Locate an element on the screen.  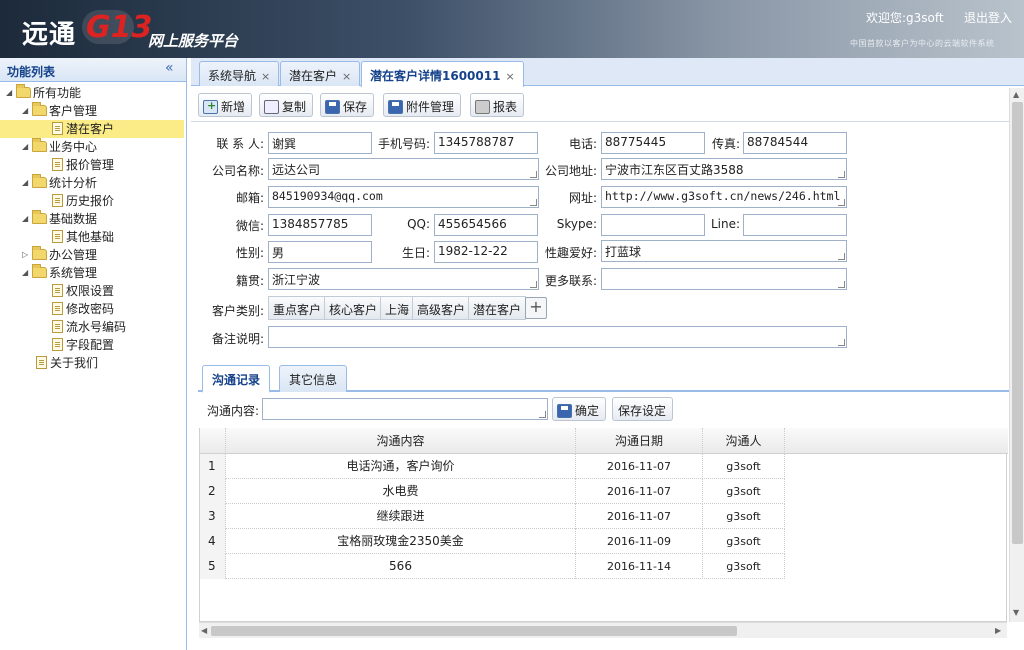
category-chip: 高级客户 is located at coordinates (441, 308).